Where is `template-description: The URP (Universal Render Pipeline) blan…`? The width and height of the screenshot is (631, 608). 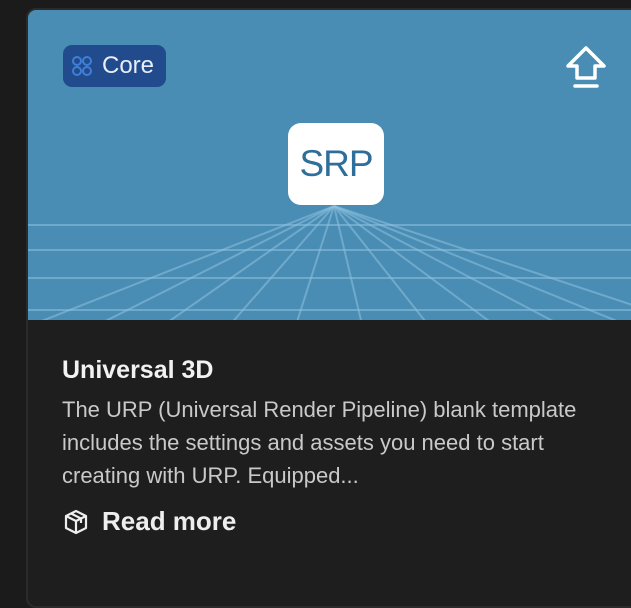
template-description: The URP (Universal Render Pipeline) blan… is located at coordinates (319, 442).